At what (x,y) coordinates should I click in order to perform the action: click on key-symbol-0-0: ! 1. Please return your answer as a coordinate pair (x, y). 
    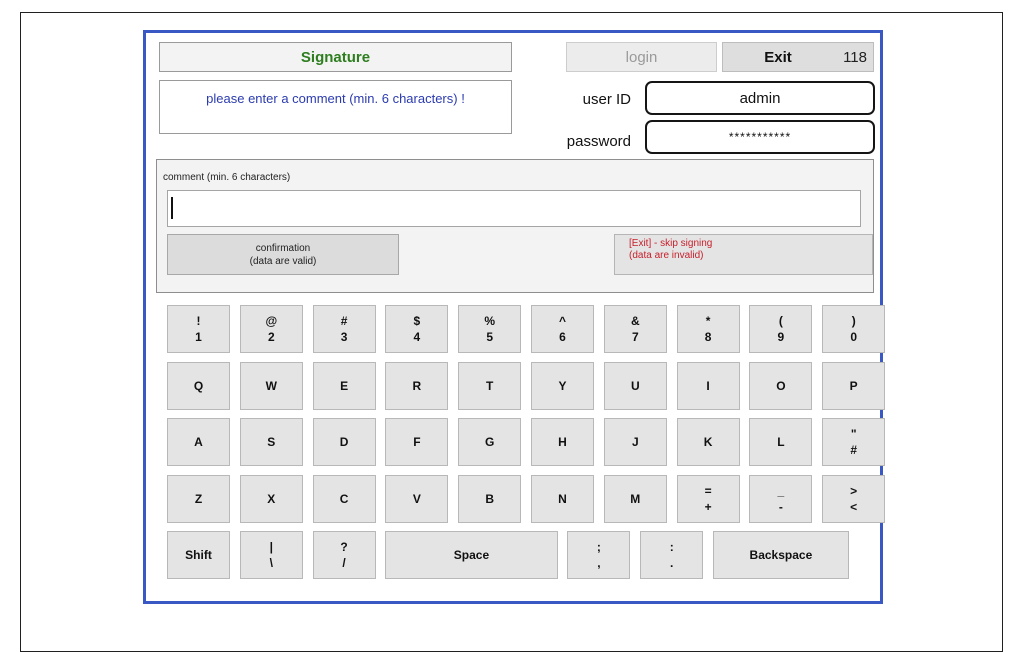
    Looking at the image, I should click on (198, 329).